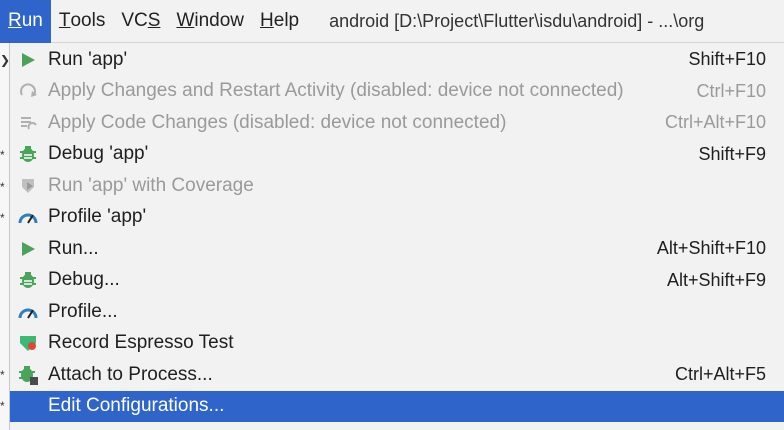  Describe the element at coordinates (267, 20) in the screenshot. I see `menu-help-mnemonic: H` at that location.